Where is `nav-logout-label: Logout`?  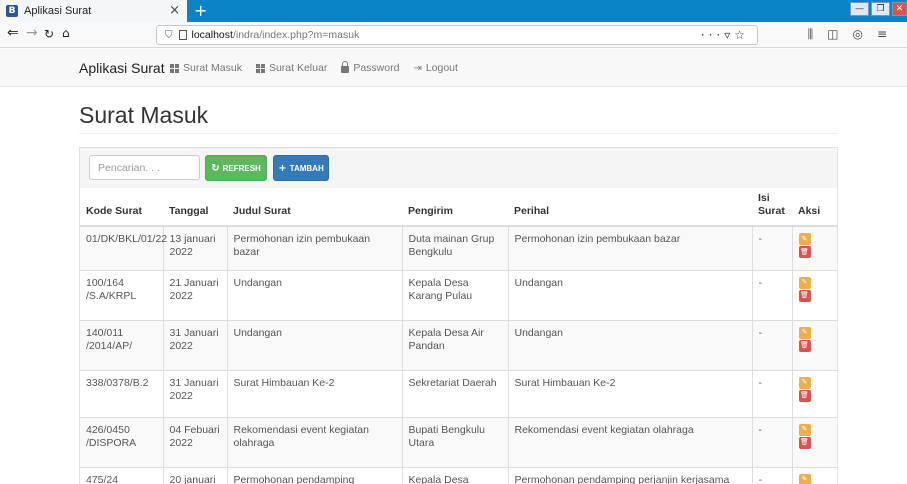 nav-logout-label: Logout is located at coordinates (441, 68).